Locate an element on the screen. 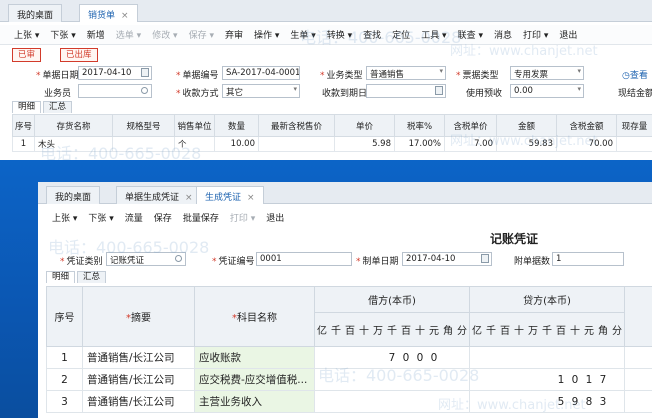 The image size is (652, 418). voucher-type-field: 记账凭证 is located at coordinates (146, 259).